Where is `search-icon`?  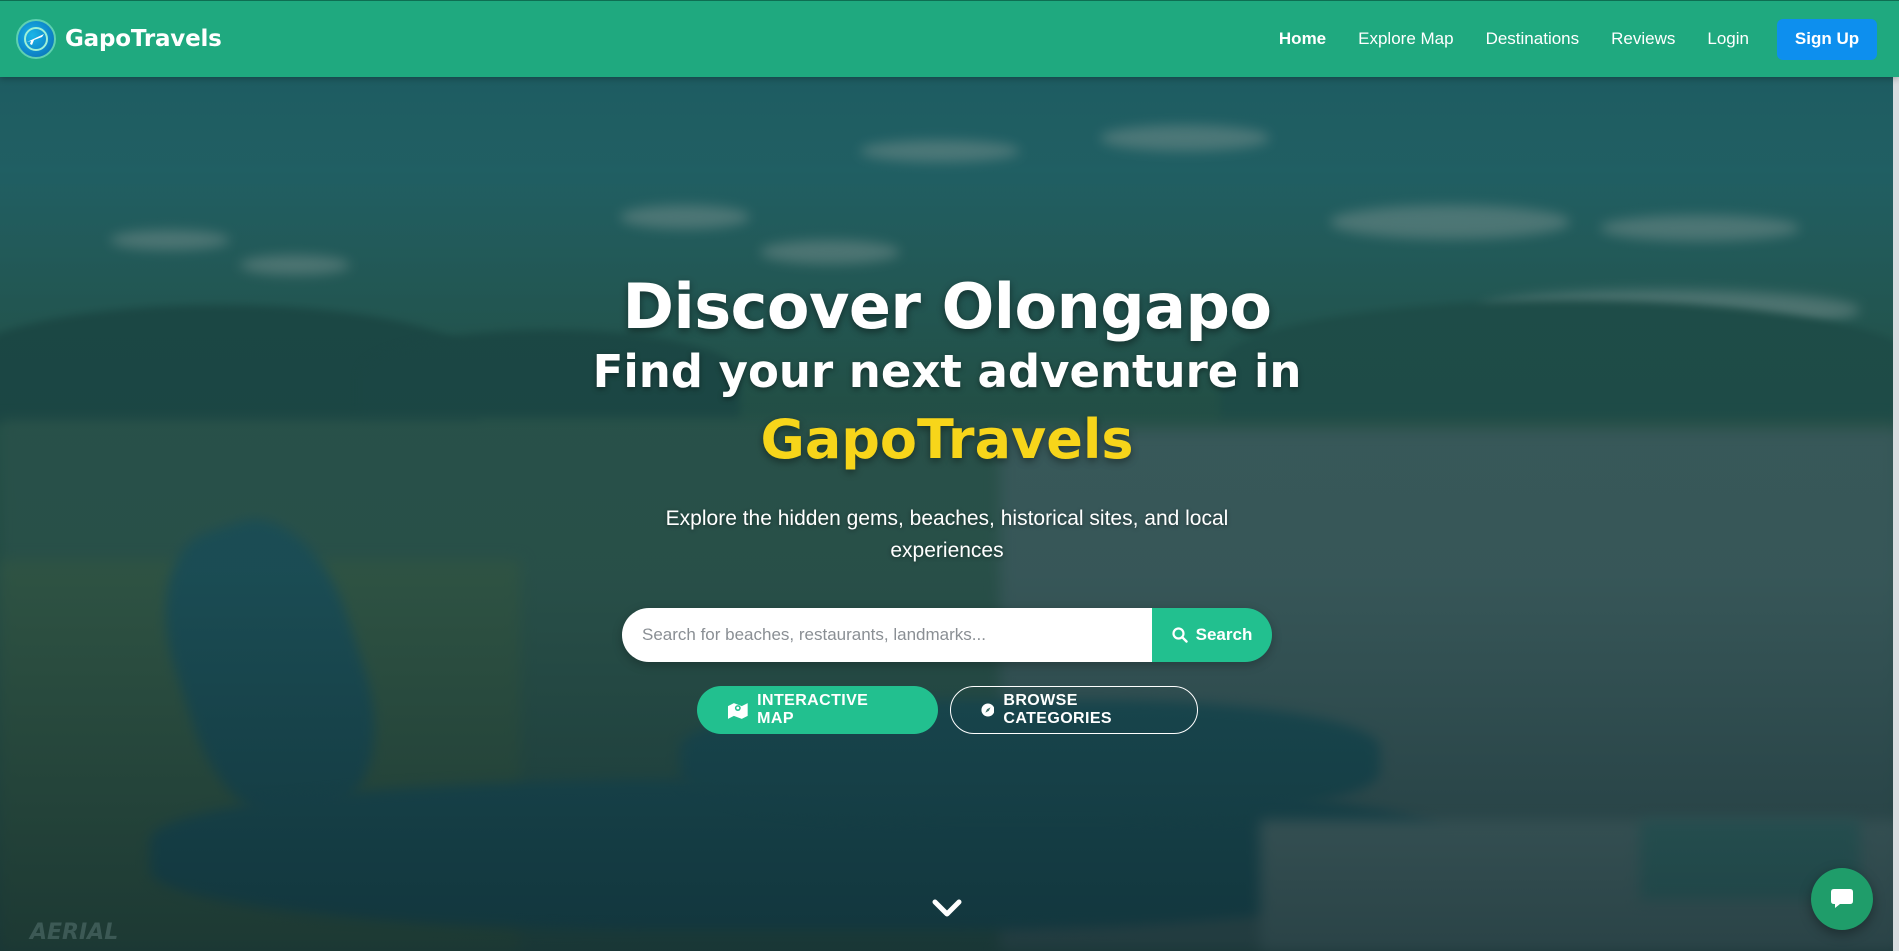
search-icon is located at coordinates (1180, 635).